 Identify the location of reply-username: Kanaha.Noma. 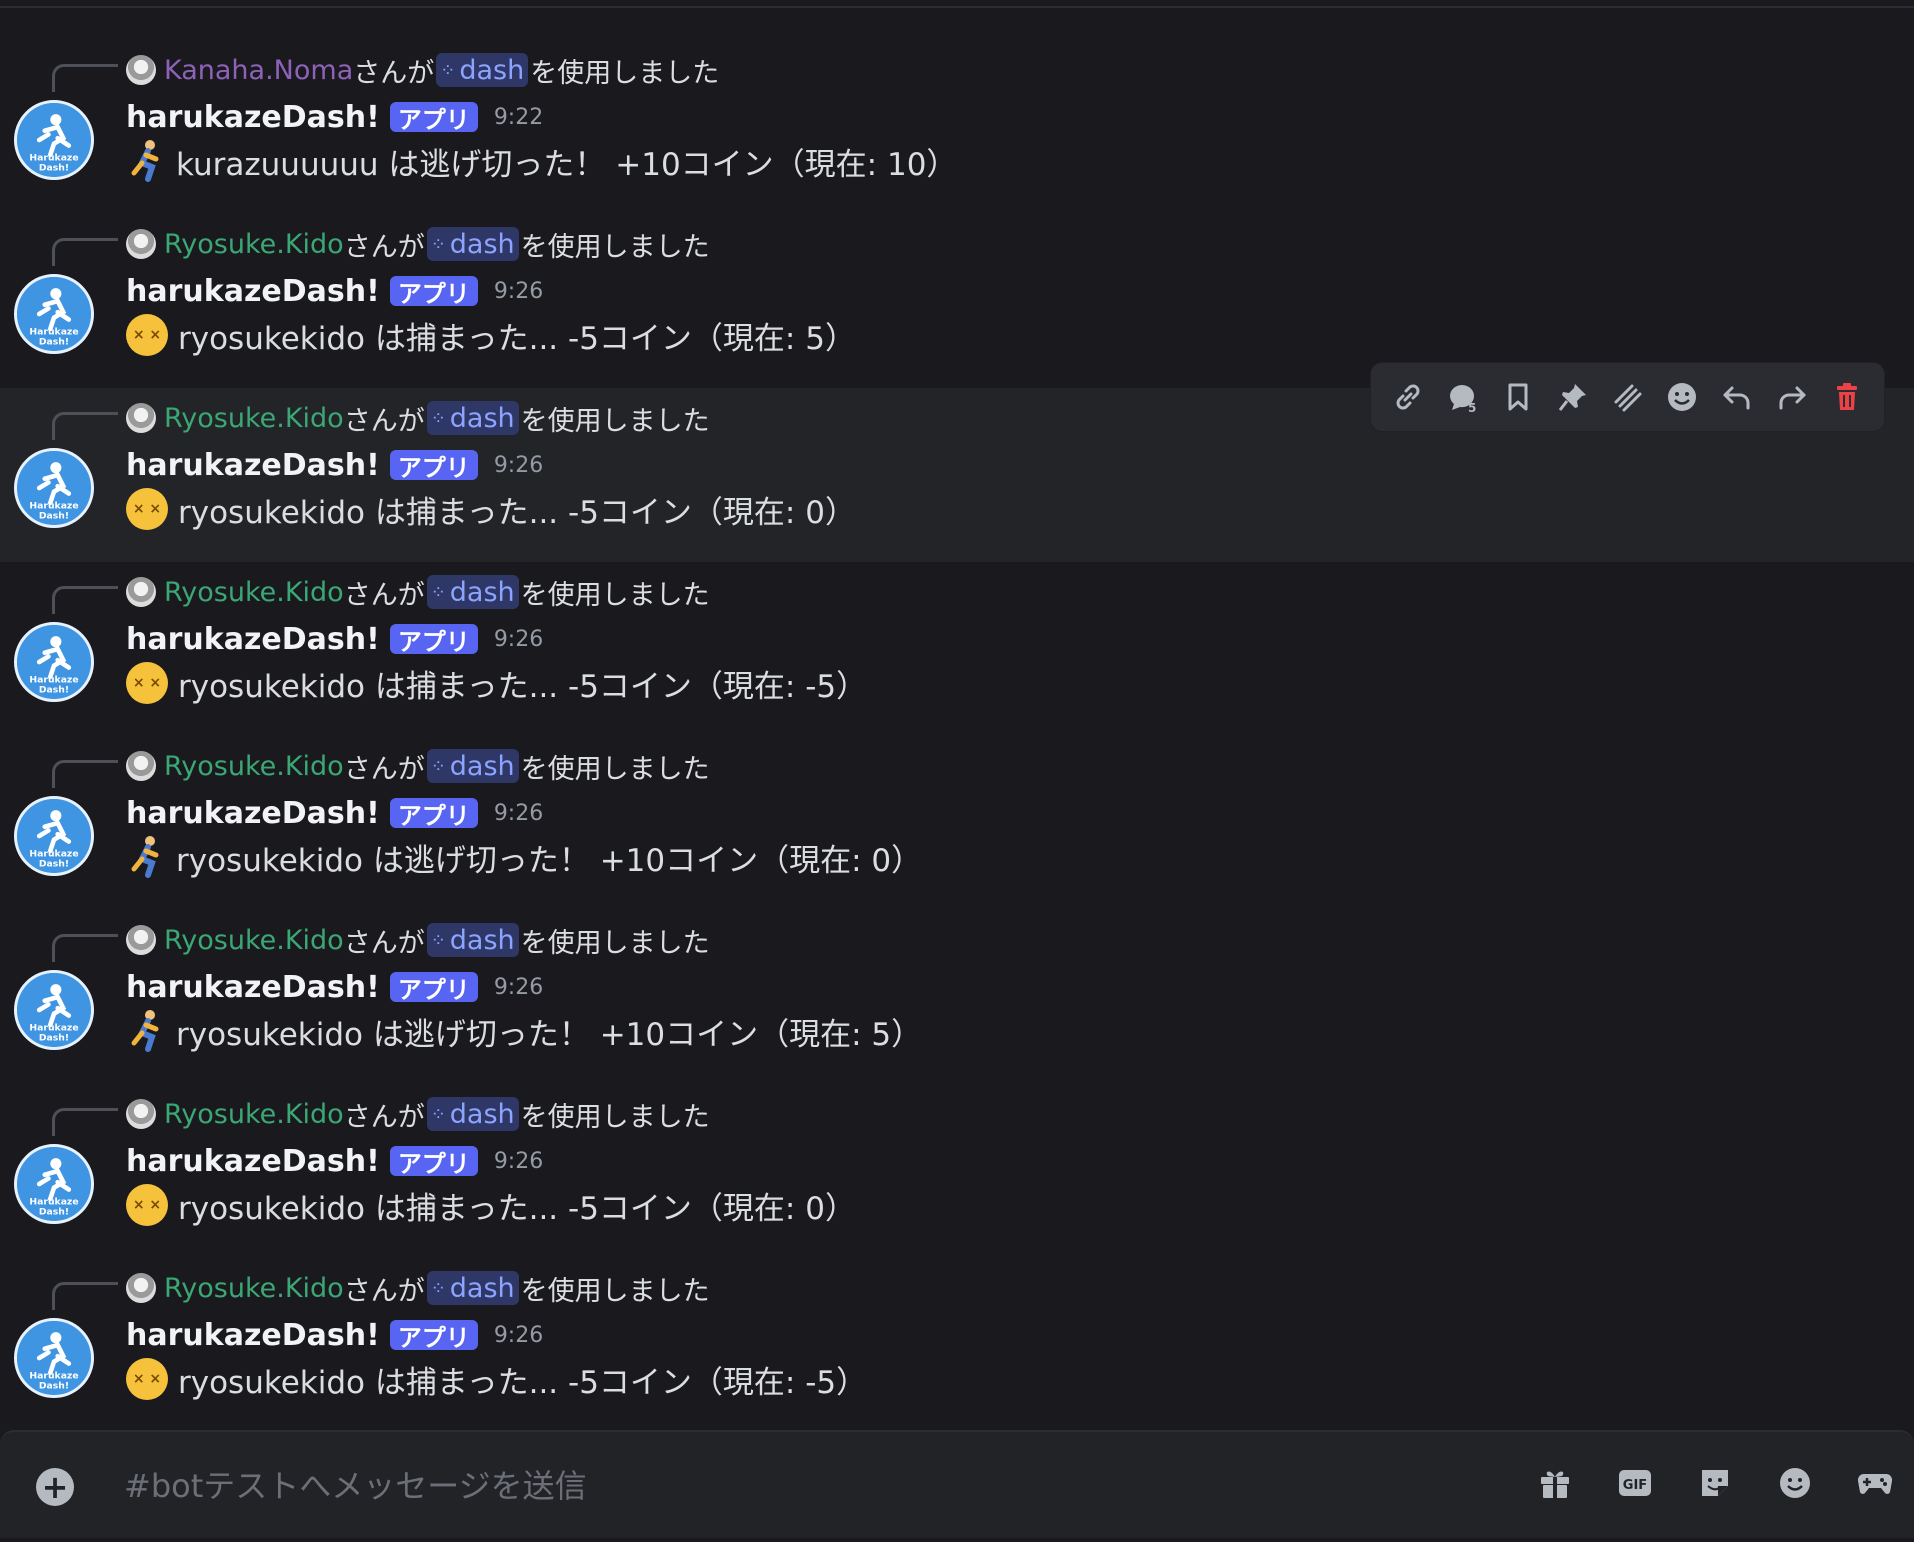
(258, 70).